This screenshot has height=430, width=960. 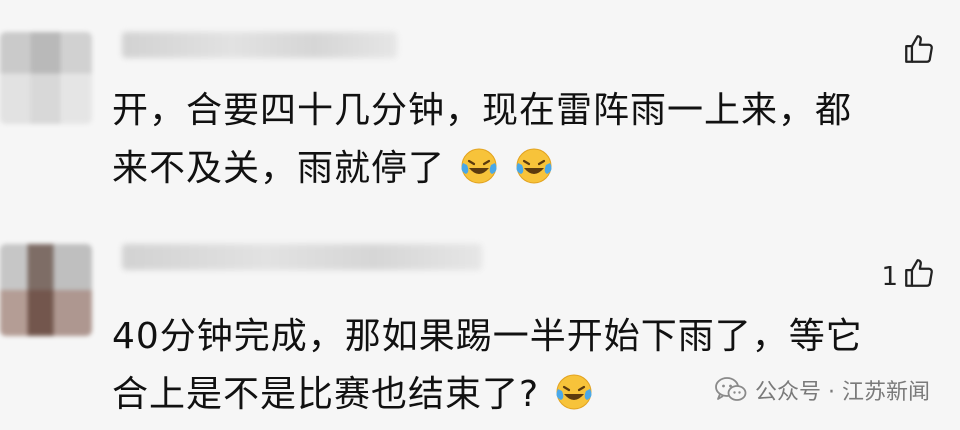 I want to click on watermark-text: 公众号 · 江苏新闻, so click(x=842, y=392).